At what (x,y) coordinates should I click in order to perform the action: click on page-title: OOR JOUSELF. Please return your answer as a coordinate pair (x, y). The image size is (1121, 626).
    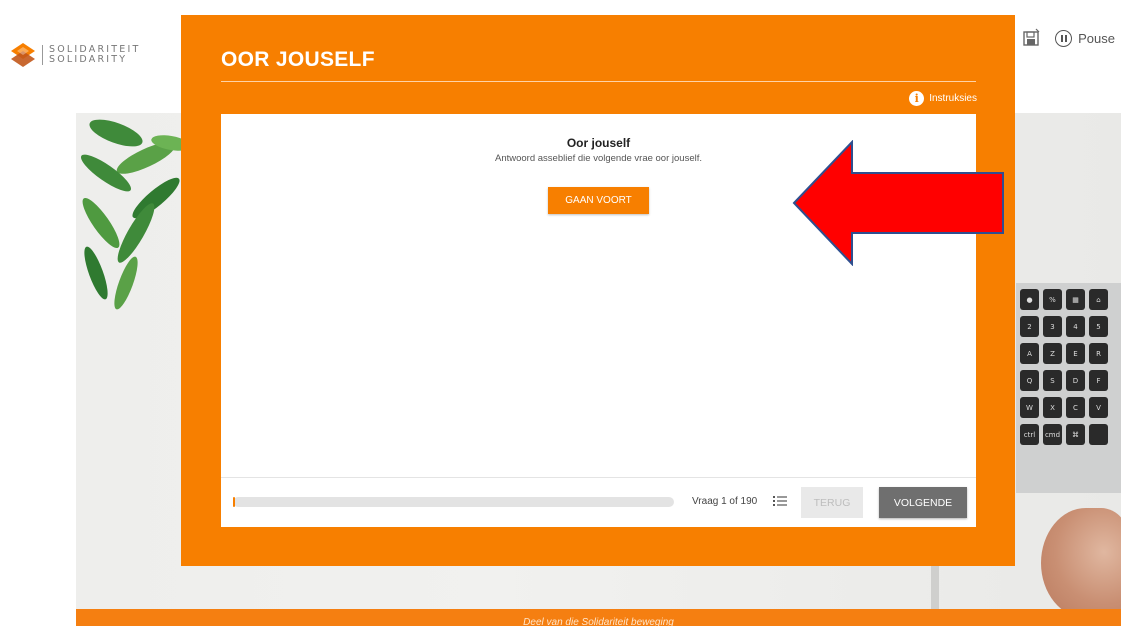
    Looking at the image, I should click on (298, 59).